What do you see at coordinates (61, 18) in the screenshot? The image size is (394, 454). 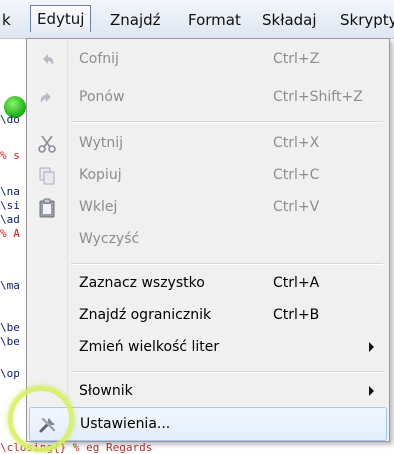 I see `menu-edytuj: Edytuj` at bounding box center [61, 18].